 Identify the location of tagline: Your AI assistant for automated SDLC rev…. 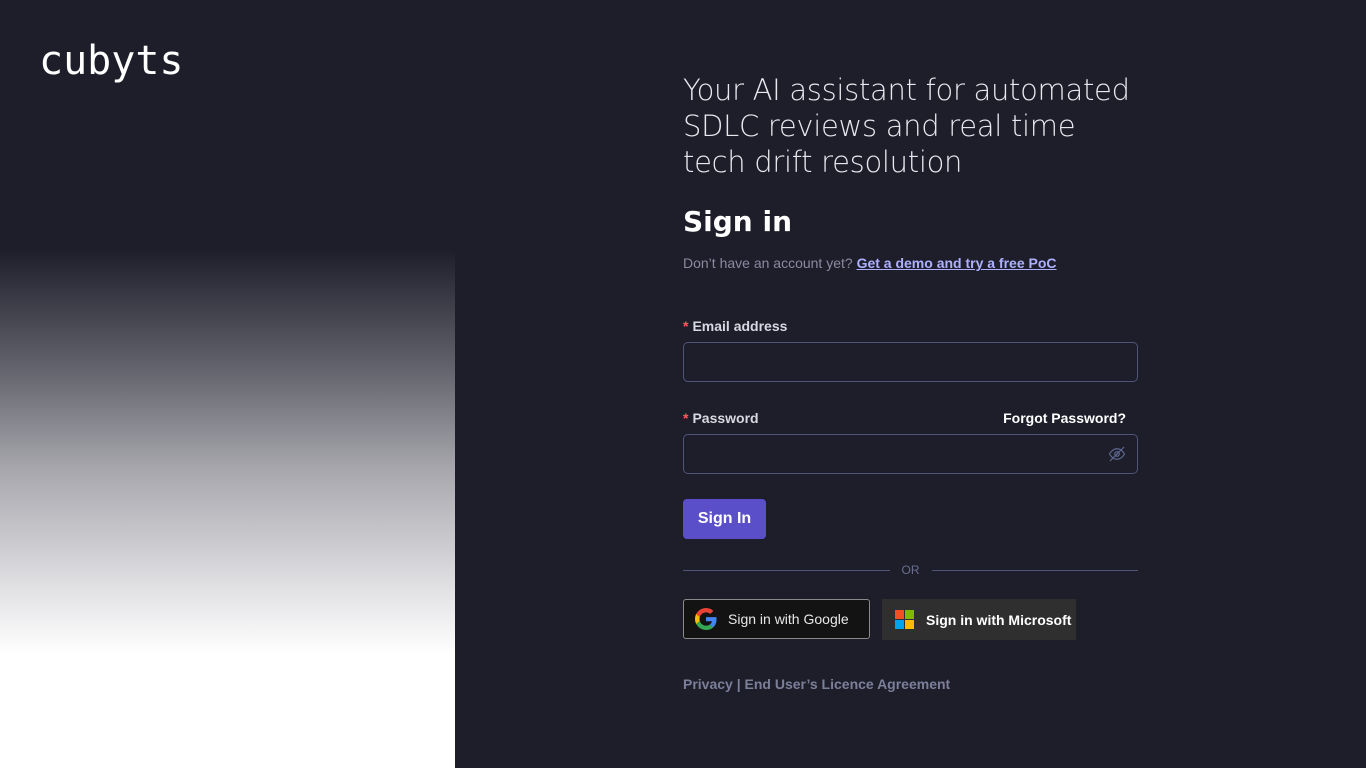
(906, 126).